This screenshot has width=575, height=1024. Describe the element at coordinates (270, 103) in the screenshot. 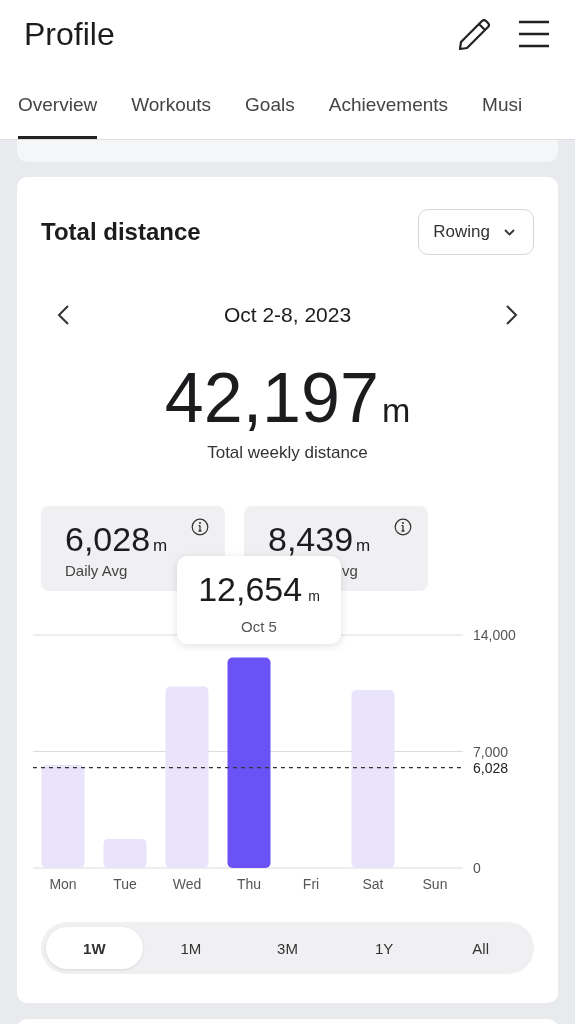

I see `tab: Goals` at that location.